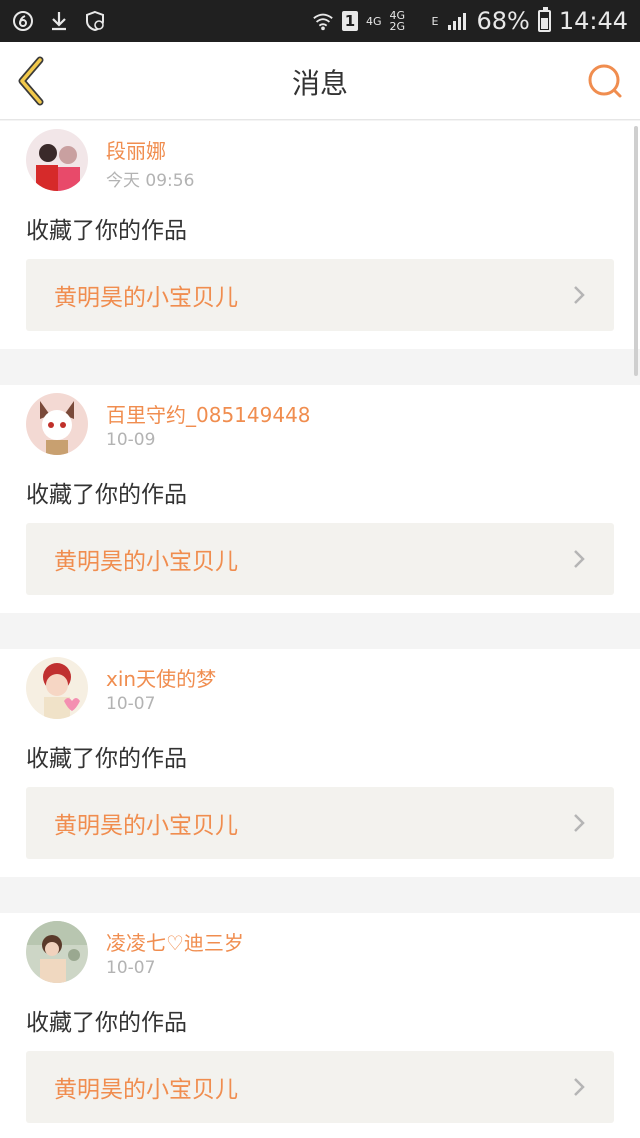 This screenshot has width=640, height=1138. I want to click on username: 百里守约_085149448, so click(208, 413).